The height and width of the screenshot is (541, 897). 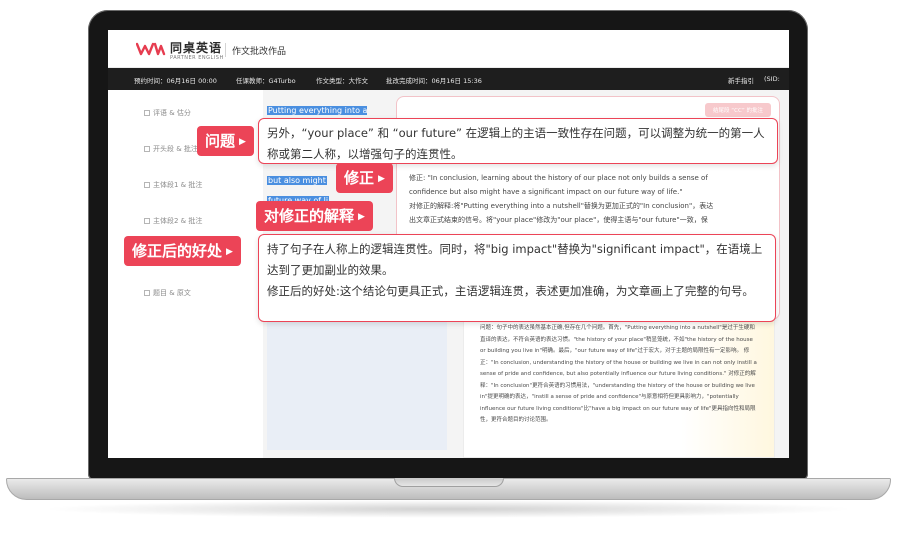 I want to click on sidebar-item-opening: 开头段 & 批注, so click(x=171, y=149).